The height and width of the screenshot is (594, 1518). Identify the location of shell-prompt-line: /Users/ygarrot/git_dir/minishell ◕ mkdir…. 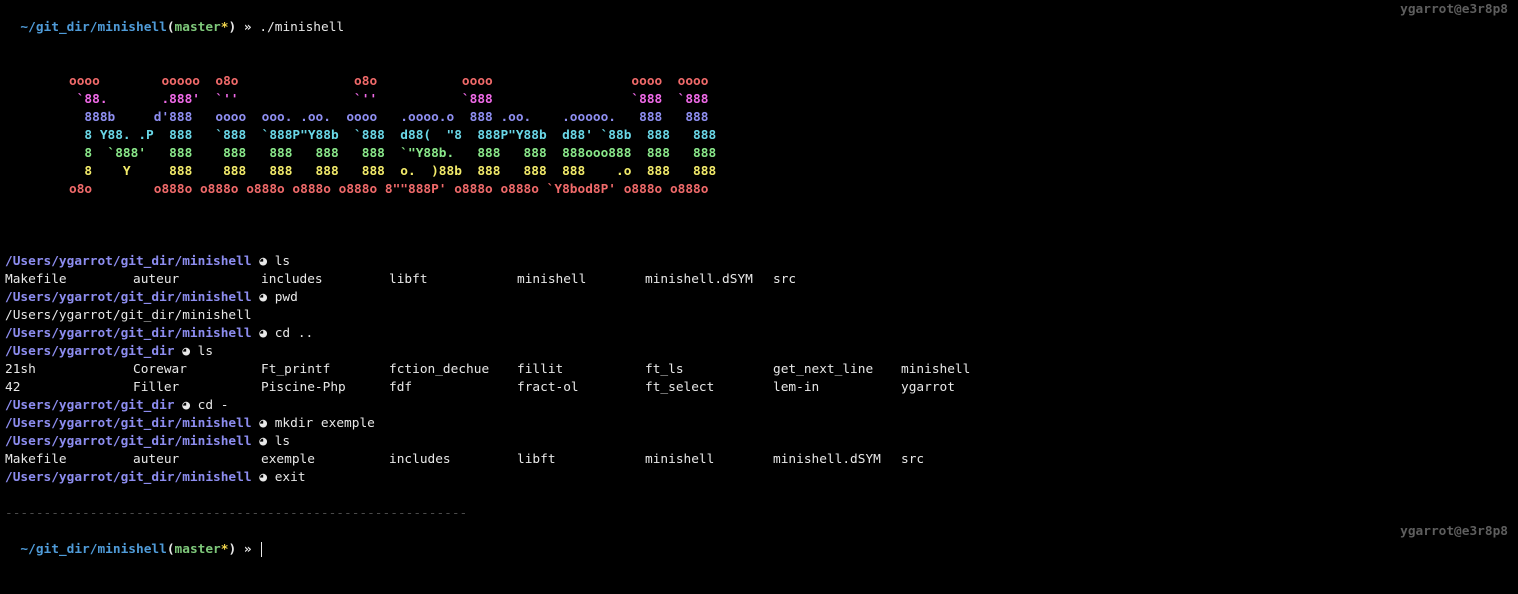
(555, 424).